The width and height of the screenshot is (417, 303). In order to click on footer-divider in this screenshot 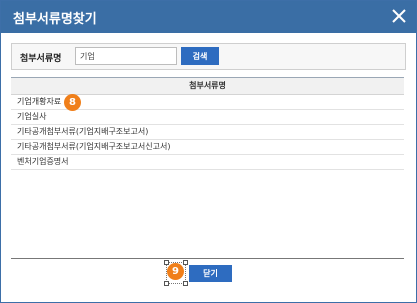, I will do `click(207, 258)`.